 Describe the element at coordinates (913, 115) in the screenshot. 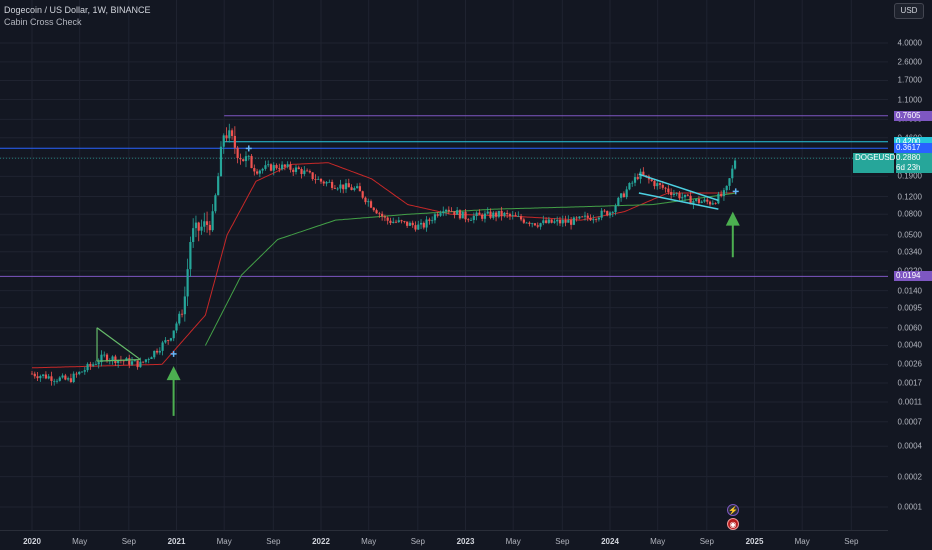

I see `level-price-tag: 0.7605` at that location.